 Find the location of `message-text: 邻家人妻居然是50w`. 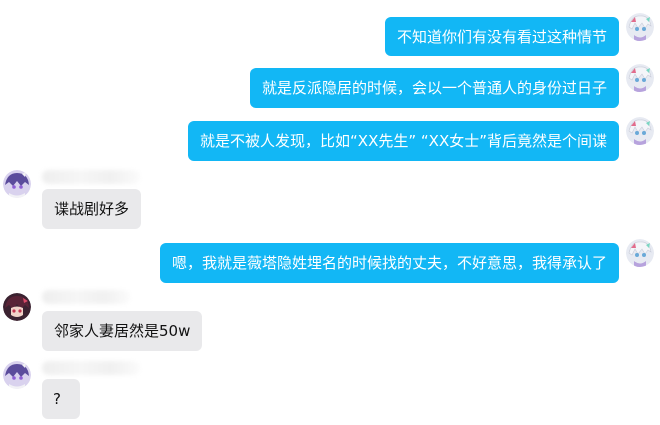

message-text: 邻家人妻居然是50w is located at coordinates (122, 331).